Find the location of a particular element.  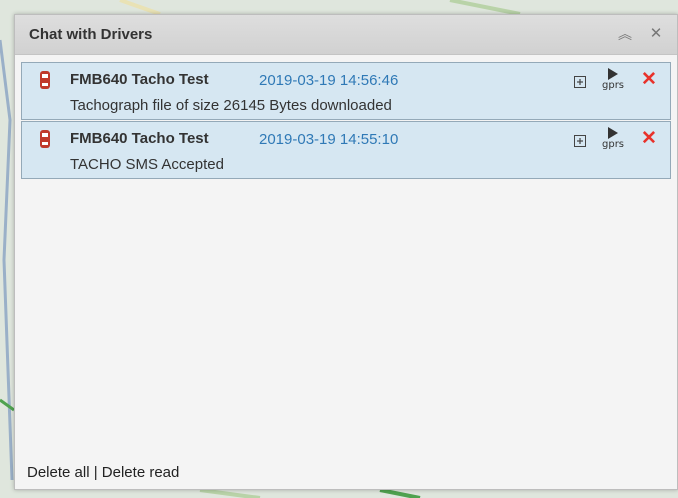

delete-read-link: Delete read is located at coordinates (141, 472).